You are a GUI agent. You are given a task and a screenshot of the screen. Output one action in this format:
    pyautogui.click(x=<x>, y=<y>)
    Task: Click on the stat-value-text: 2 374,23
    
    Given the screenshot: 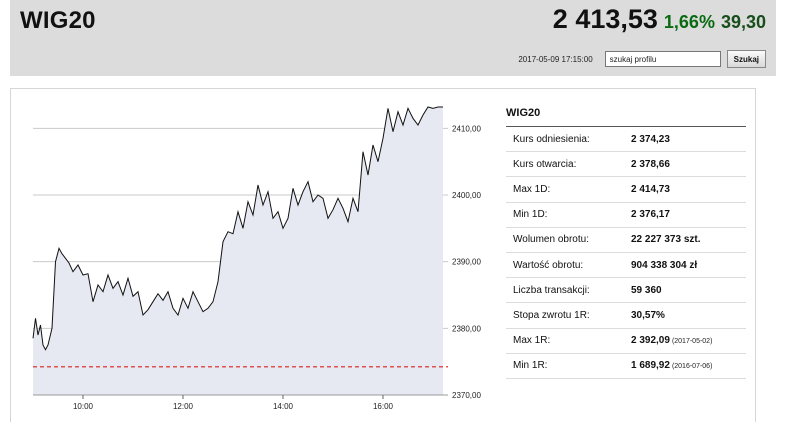 What is the action you would take?
    pyautogui.click(x=650, y=139)
    